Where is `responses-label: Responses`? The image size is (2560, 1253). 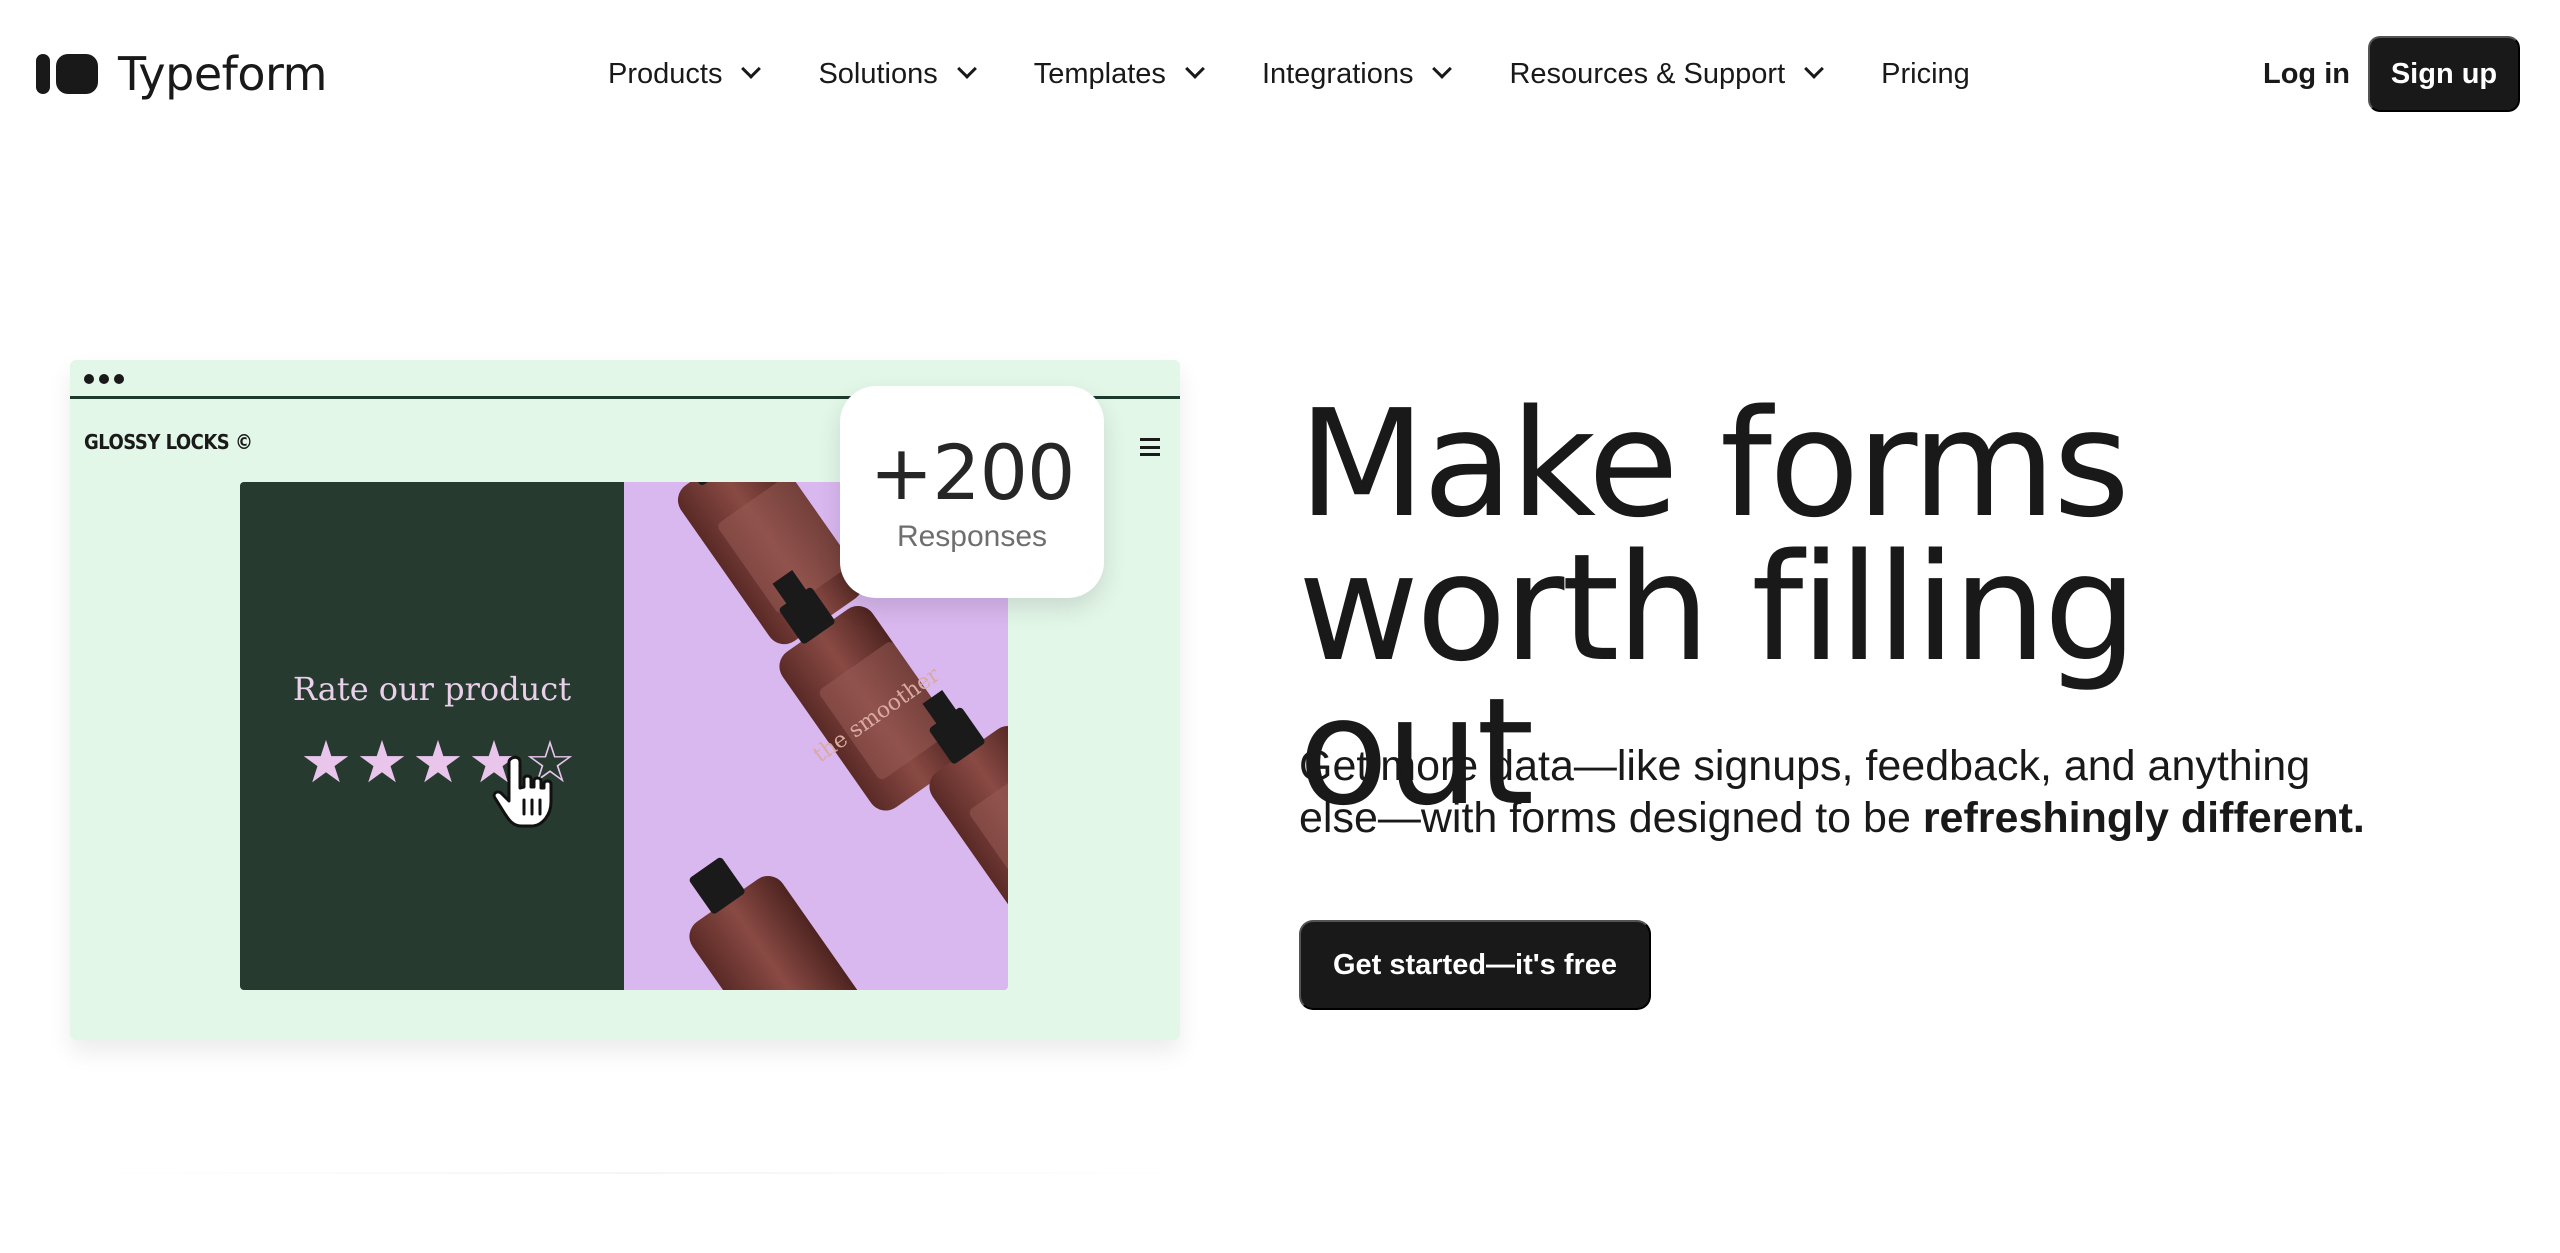 responses-label: Responses is located at coordinates (972, 536).